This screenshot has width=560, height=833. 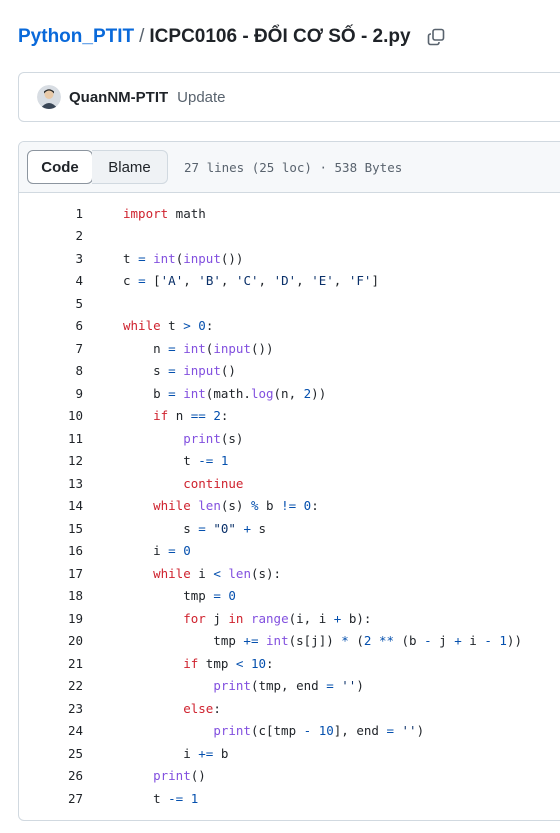 I want to click on code-line: 5, so click(x=289, y=303).